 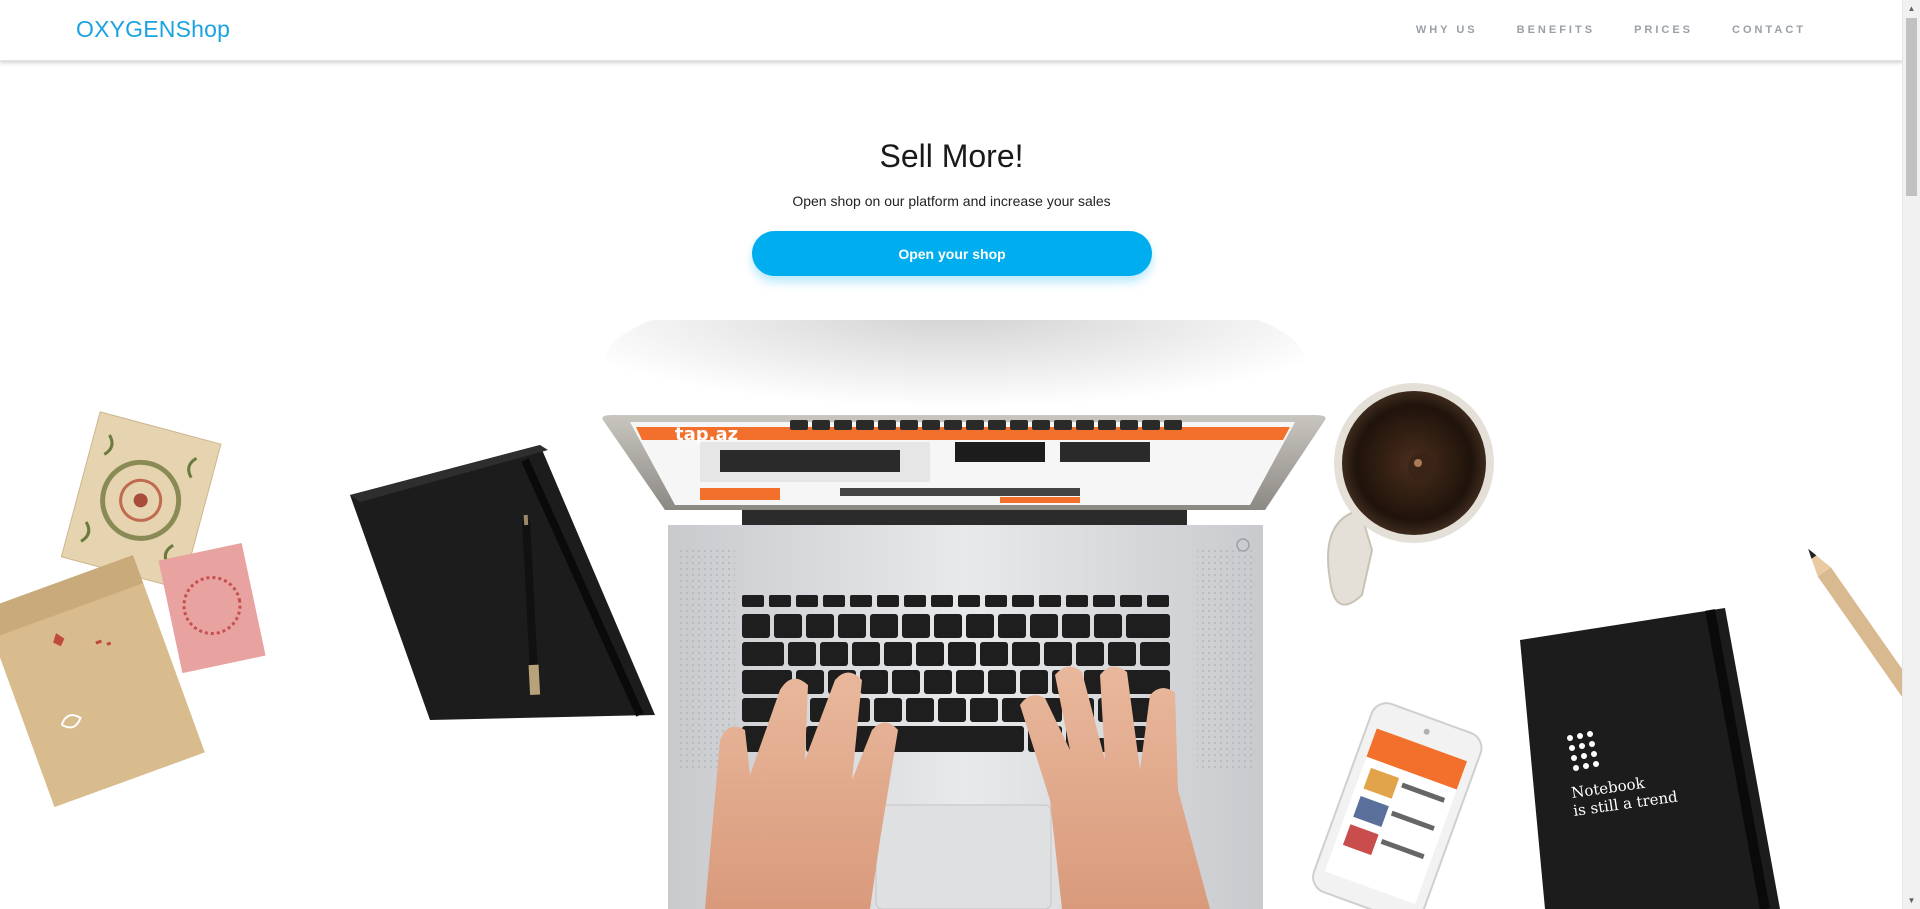 What do you see at coordinates (1410, 494) in the screenshot?
I see `coffee-mug` at bounding box center [1410, 494].